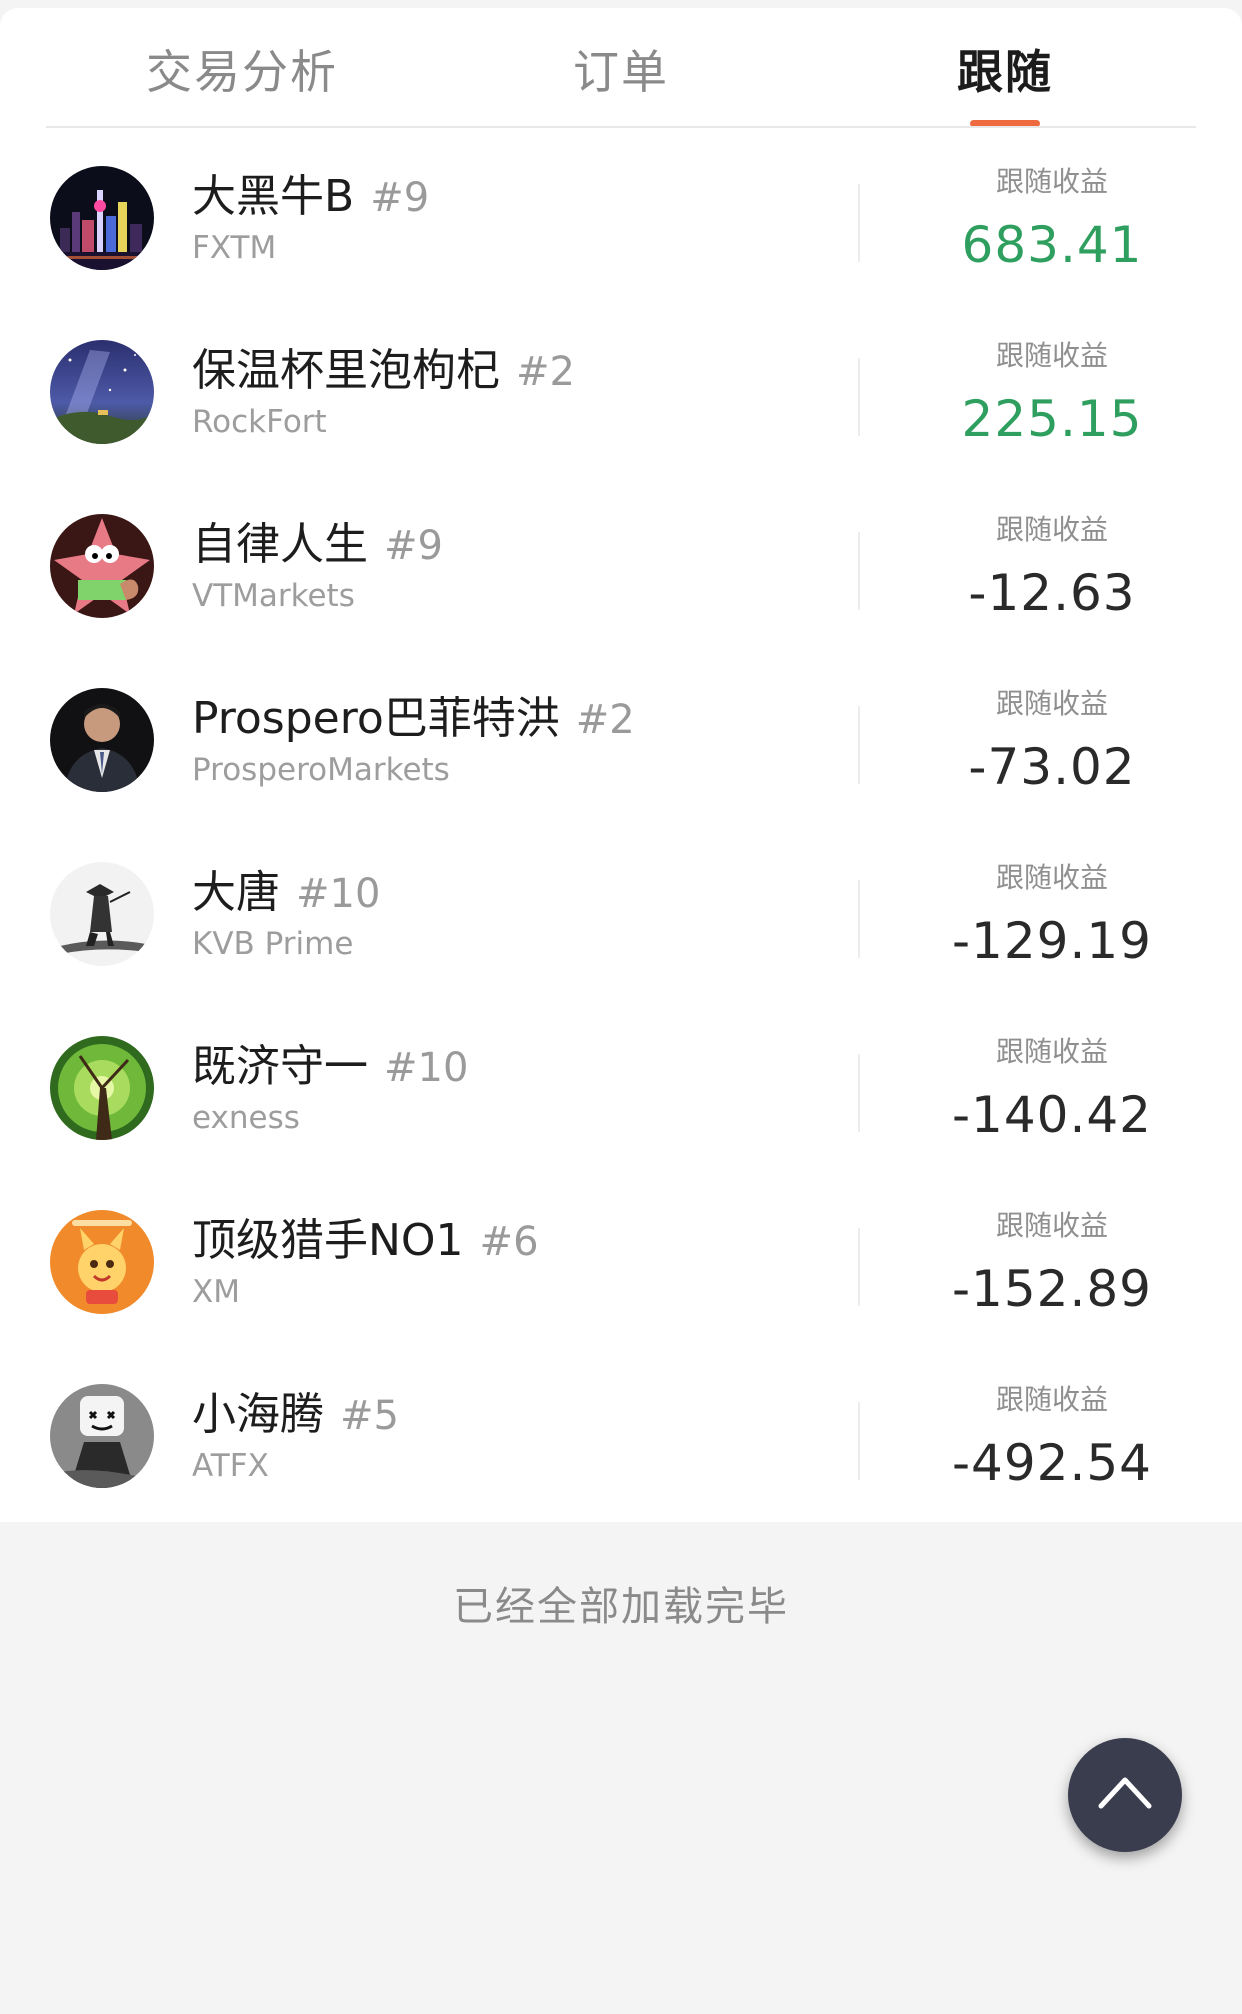 The width and height of the screenshot is (1242, 2014). Describe the element at coordinates (346, 370) in the screenshot. I see `trader-name: 保温杯里泡枸杞` at that location.